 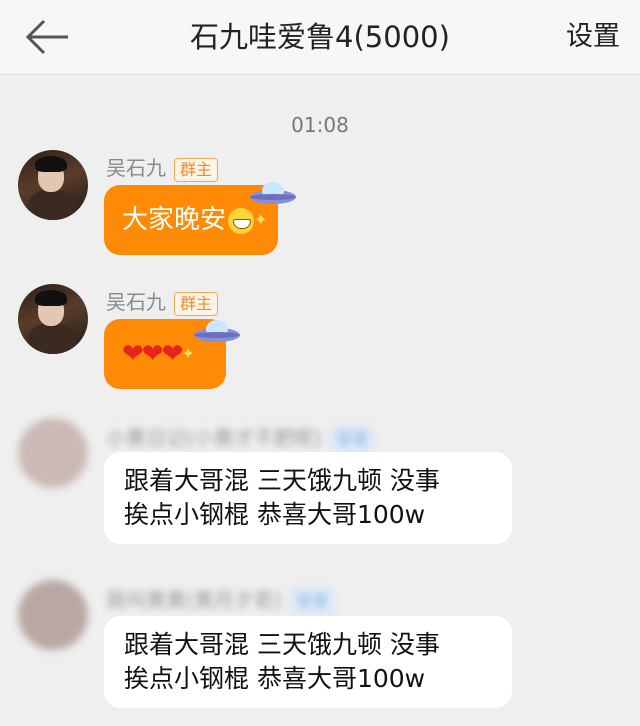 I want to click on sender-name: 我叫黄黄(黄月夕若) 管理, so click(x=220, y=599).